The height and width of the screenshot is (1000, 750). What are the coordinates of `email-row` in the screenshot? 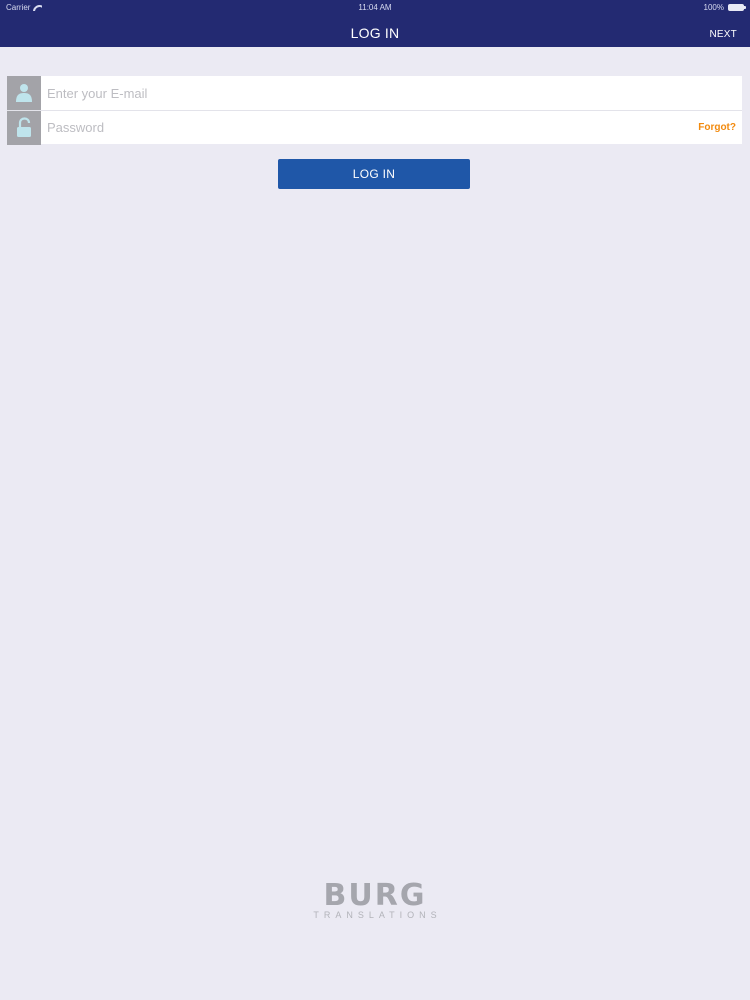 It's located at (374, 93).